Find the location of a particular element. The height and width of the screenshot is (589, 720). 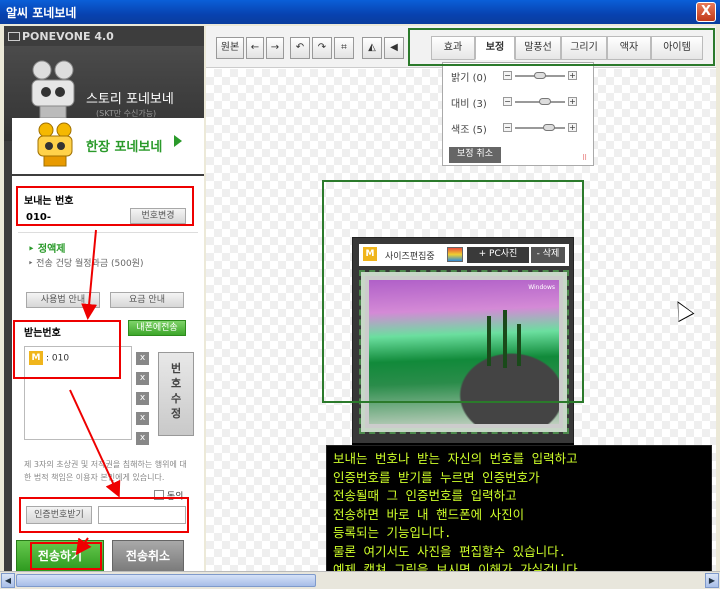

adjust-panel: 밝기 (0) − + 대비 (3) − + 색조 (5) − + 보정 취소 ⠿ is located at coordinates (518, 114).